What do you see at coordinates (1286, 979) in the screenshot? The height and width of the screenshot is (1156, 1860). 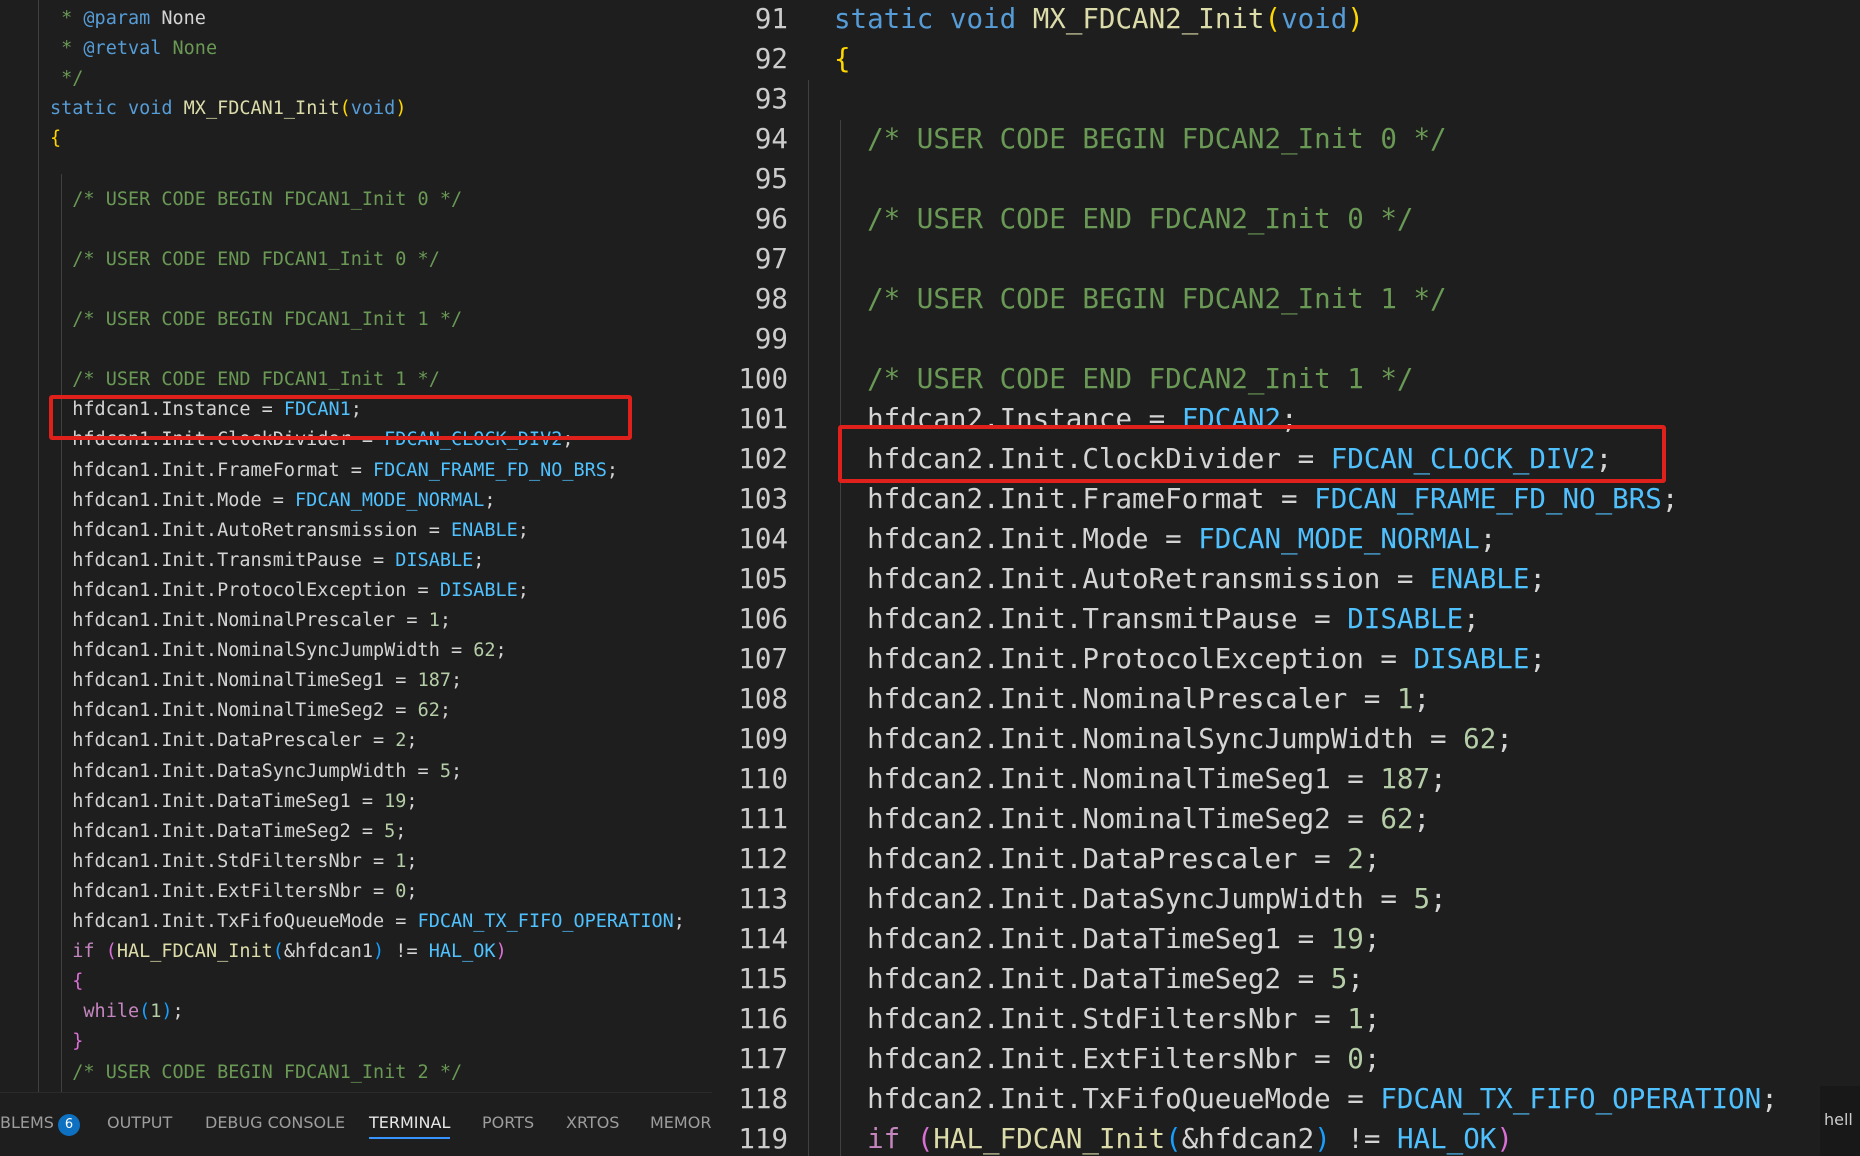 I see `code-line: 115 hfdcan2.Init.DataTimeSeg2 = 5;` at bounding box center [1286, 979].